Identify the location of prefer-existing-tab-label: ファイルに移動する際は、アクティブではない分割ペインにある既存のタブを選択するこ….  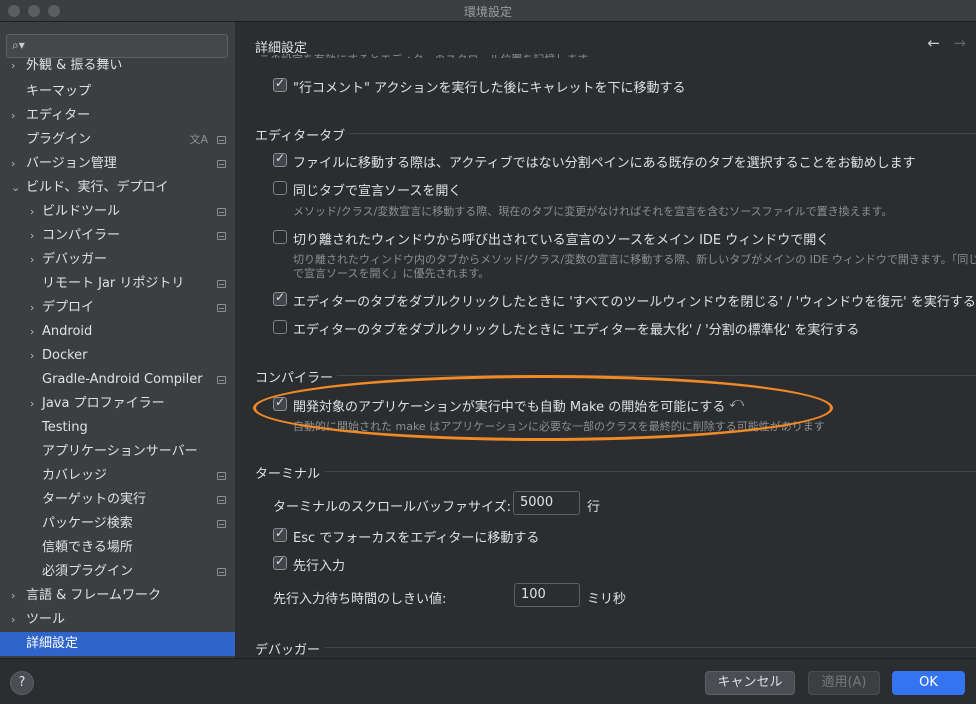
(604, 163).